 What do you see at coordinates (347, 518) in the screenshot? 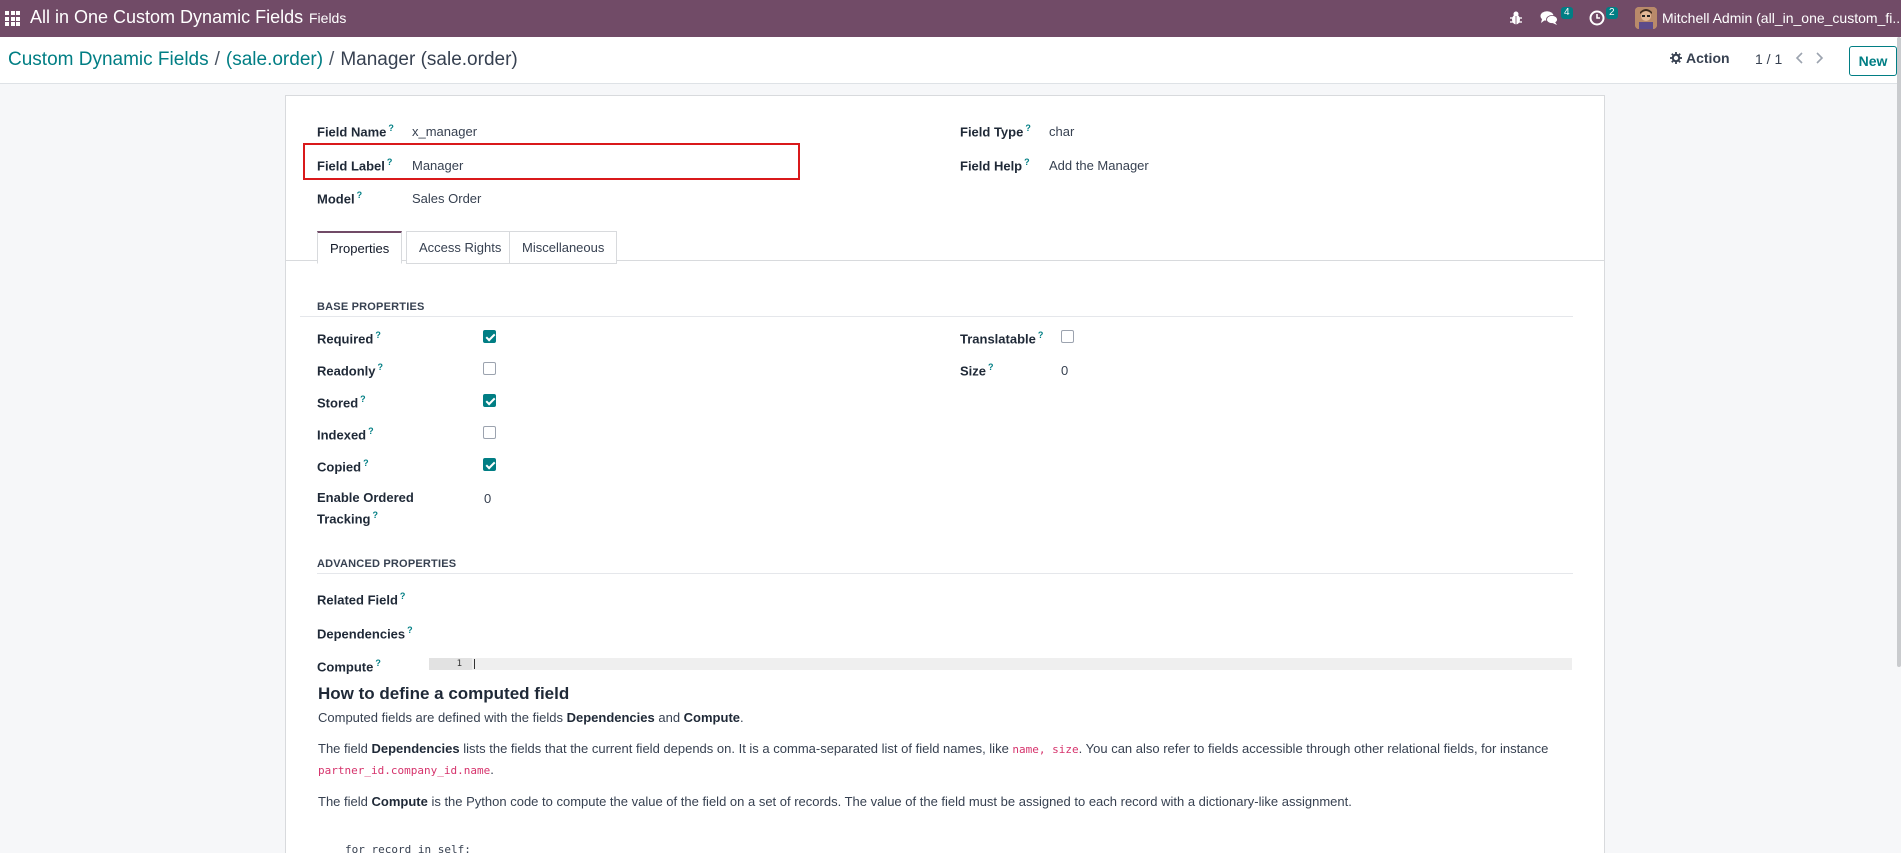
I see `tracking-label-line2: Tracking?` at bounding box center [347, 518].